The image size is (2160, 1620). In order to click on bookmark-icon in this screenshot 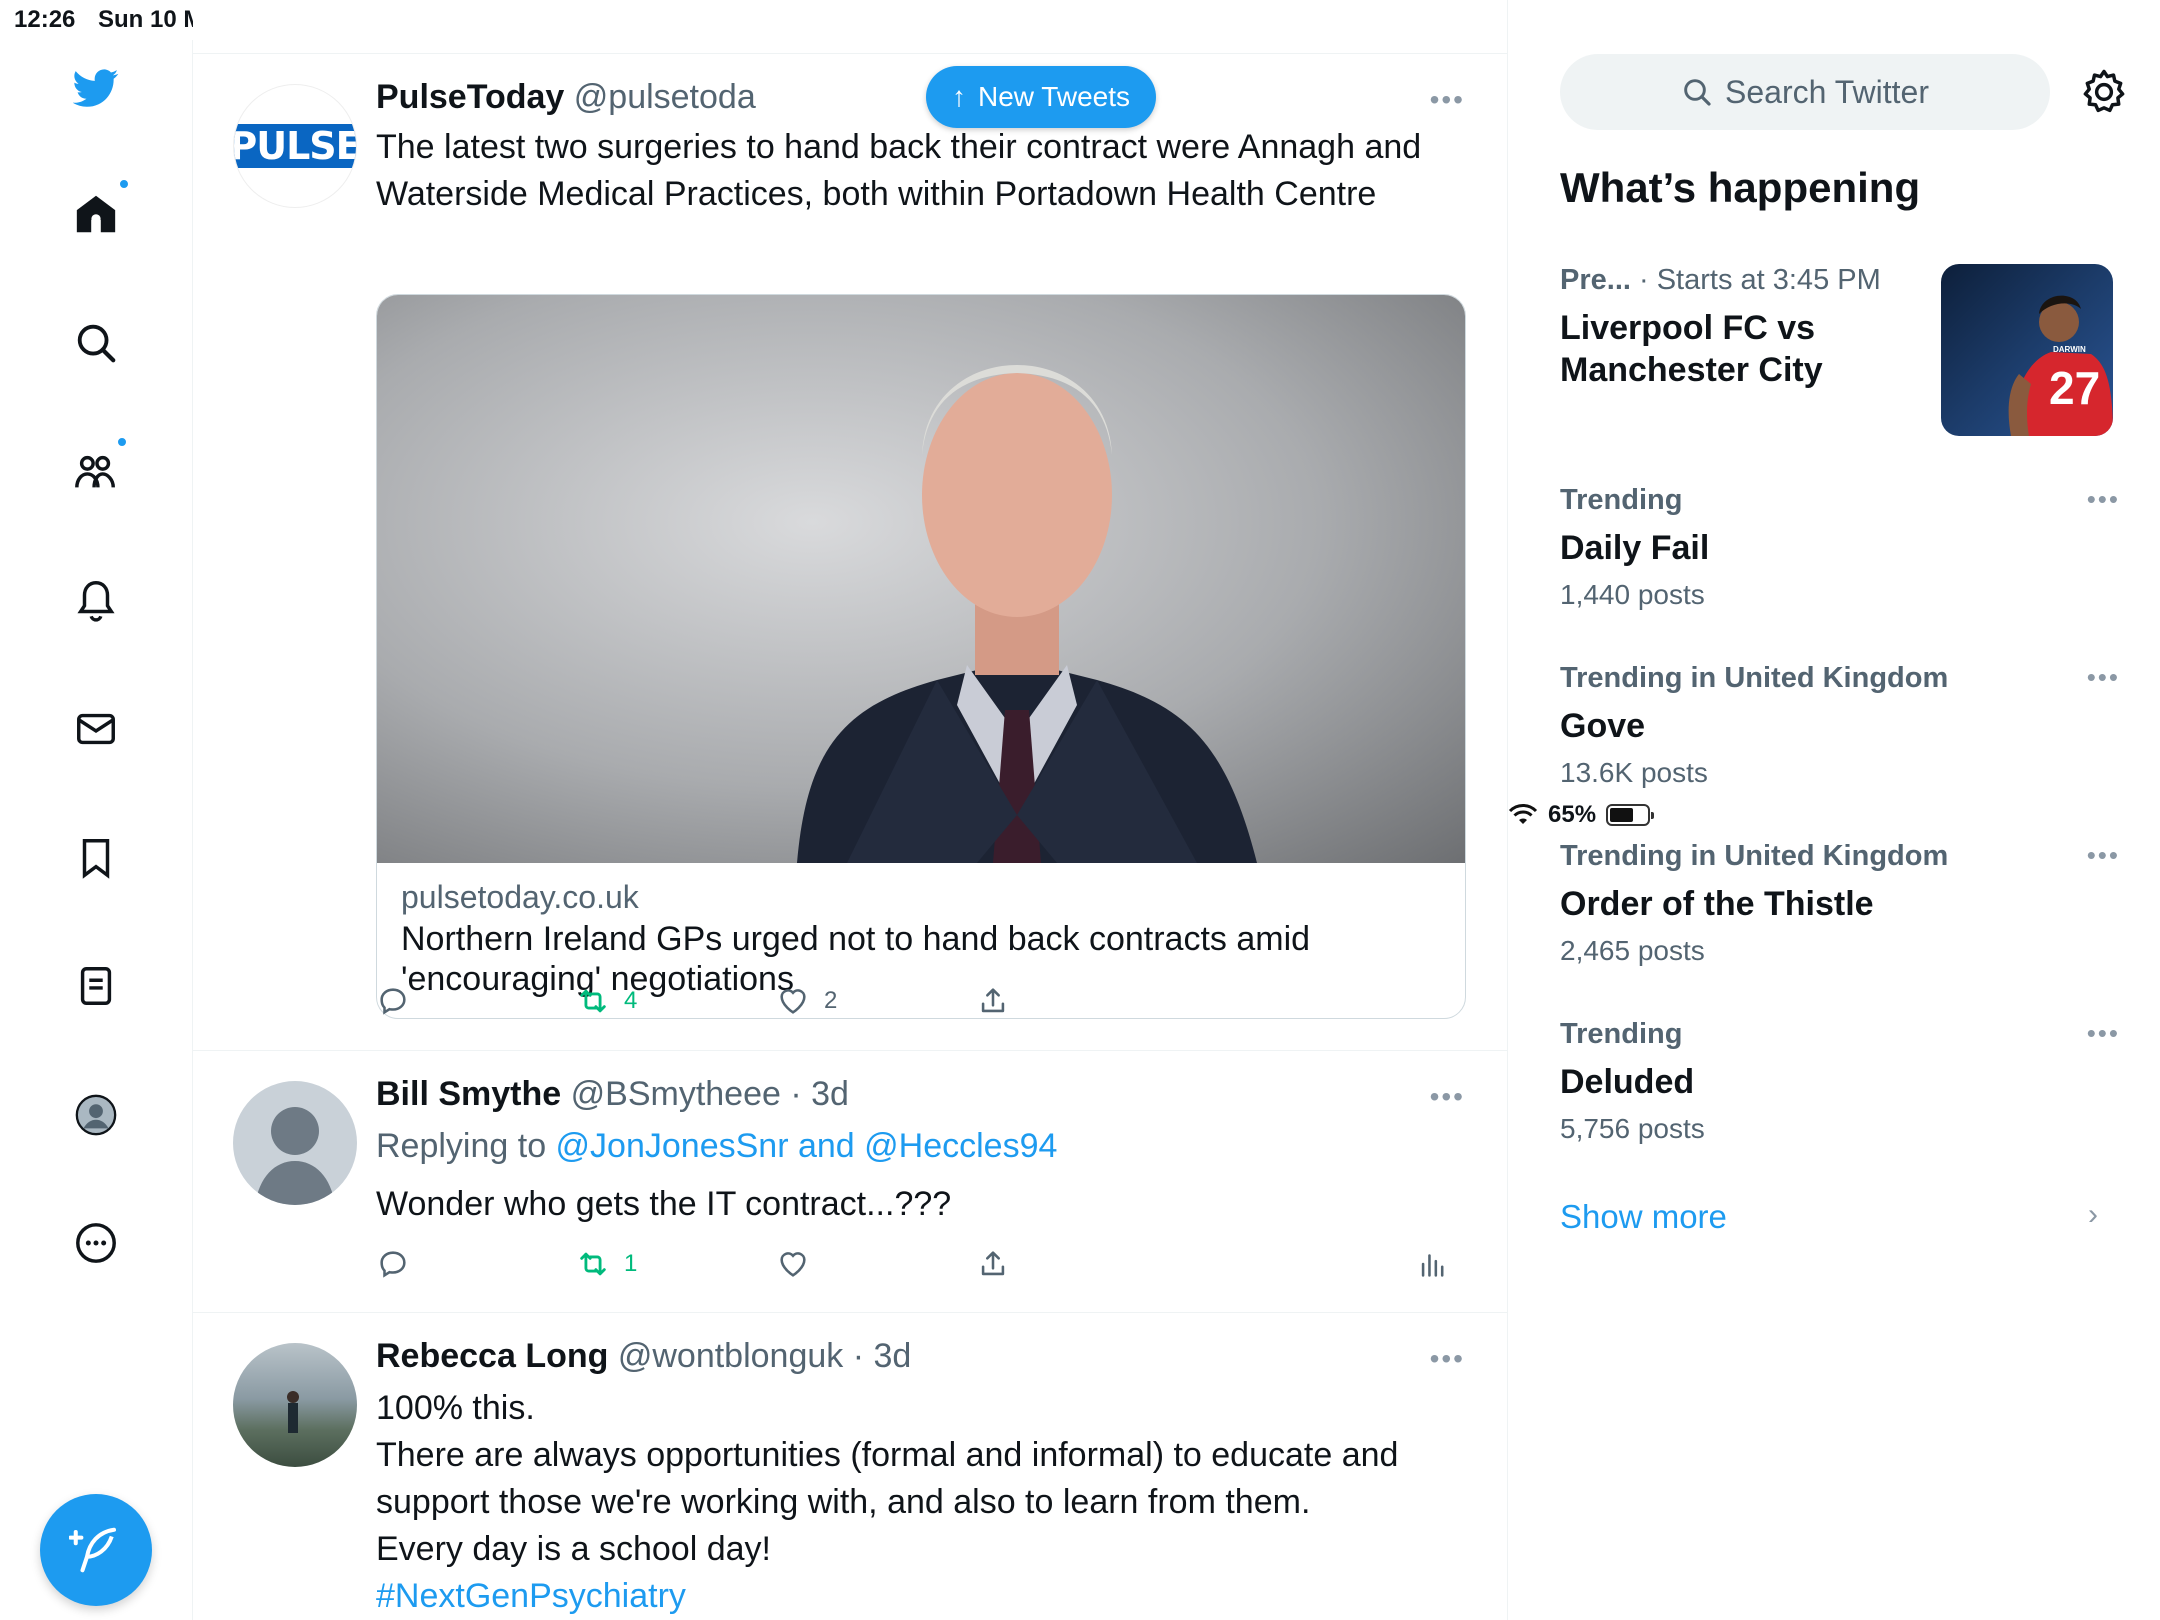, I will do `click(96, 859)`.